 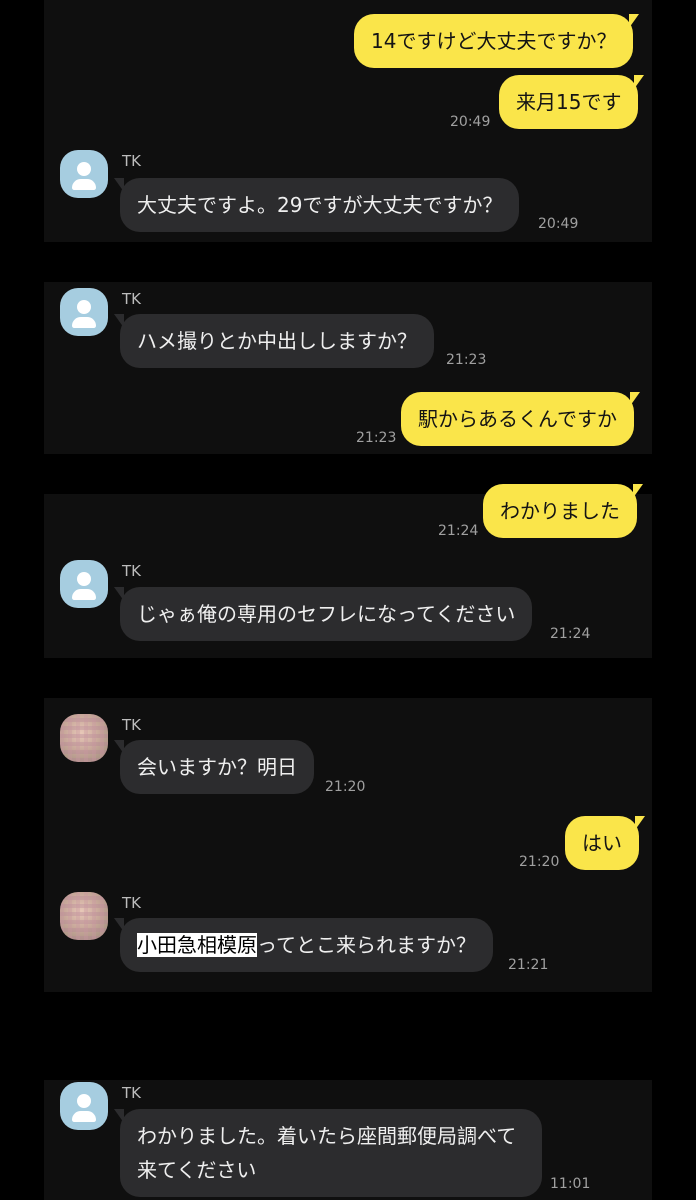 I want to click on message-bubble-outgoing: わかりました, so click(x=563, y=511).